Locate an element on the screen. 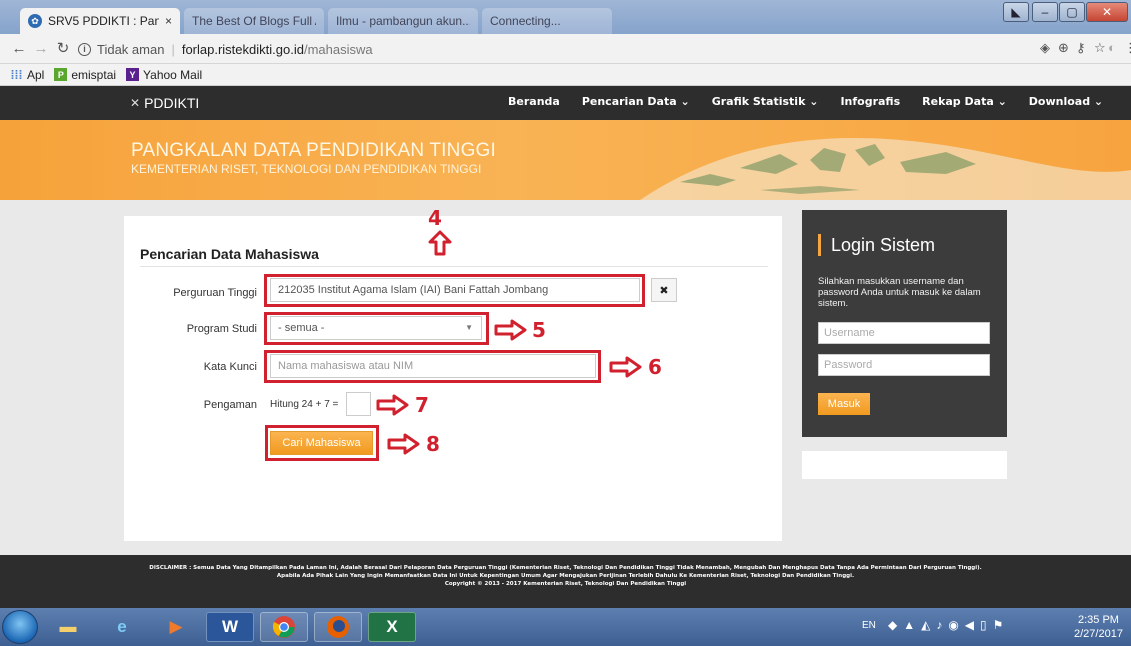 This screenshot has height=646, width=1131. annotation-number-6: 6 is located at coordinates (655, 367).